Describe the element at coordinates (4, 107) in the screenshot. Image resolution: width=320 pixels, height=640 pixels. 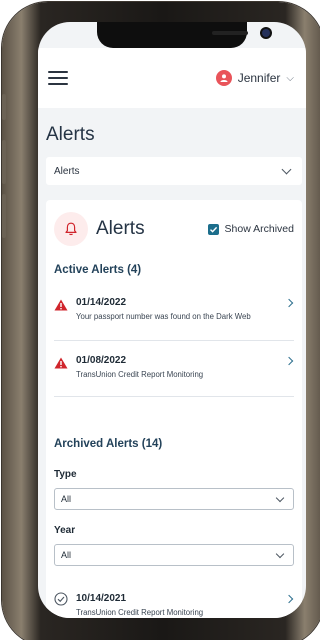
I see `mute-switch` at that location.